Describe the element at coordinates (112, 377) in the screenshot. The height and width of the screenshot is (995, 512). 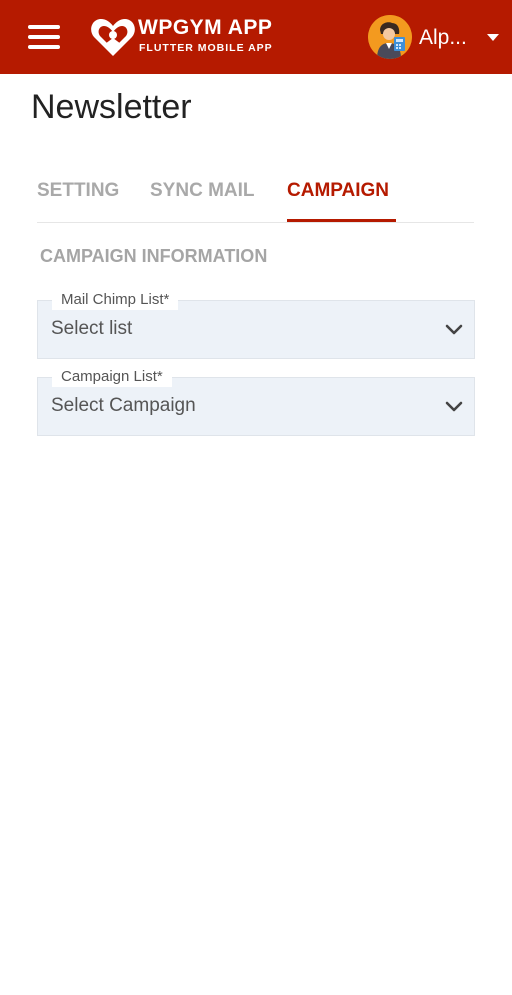
I see `campaign-list-label: Campaign List*` at that location.